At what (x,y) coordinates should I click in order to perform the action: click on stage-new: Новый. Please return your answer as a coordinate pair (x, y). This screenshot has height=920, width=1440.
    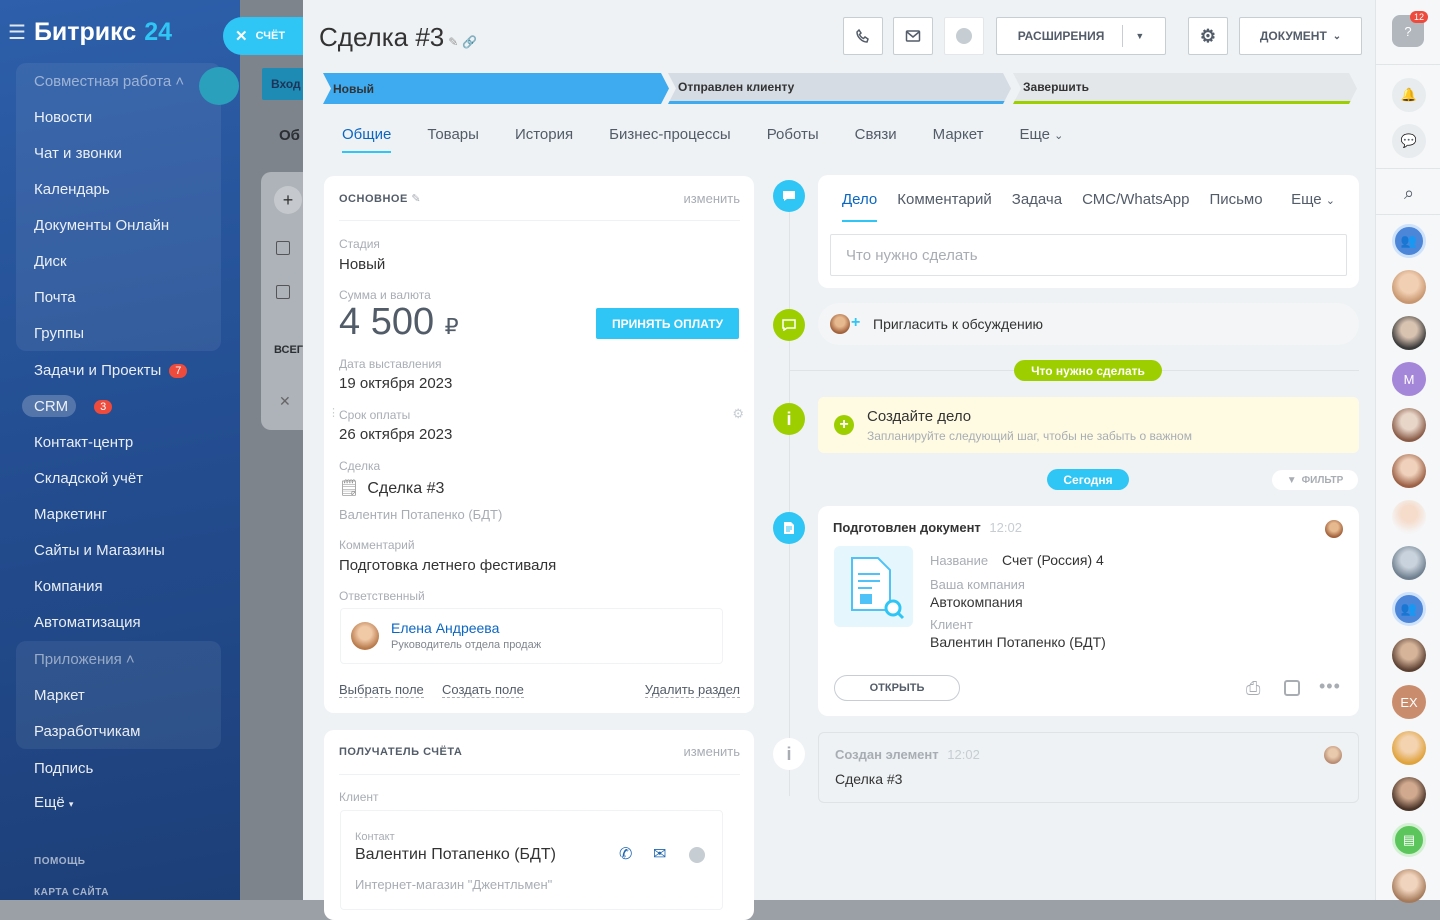
    Looking at the image, I should click on (496, 88).